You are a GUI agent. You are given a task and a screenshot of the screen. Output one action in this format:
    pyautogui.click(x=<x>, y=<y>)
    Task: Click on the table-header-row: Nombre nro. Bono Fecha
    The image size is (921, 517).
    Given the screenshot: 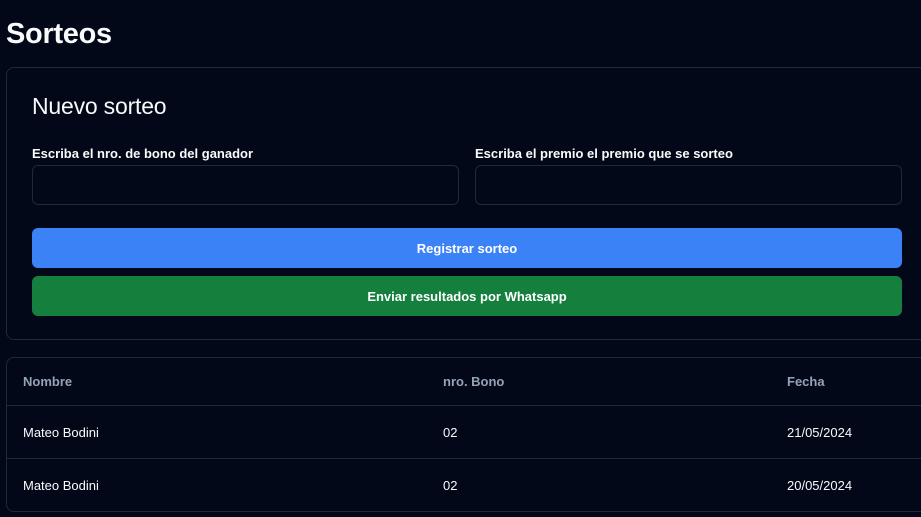 What is the action you would take?
    pyautogui.click(x=464, y=382)
    